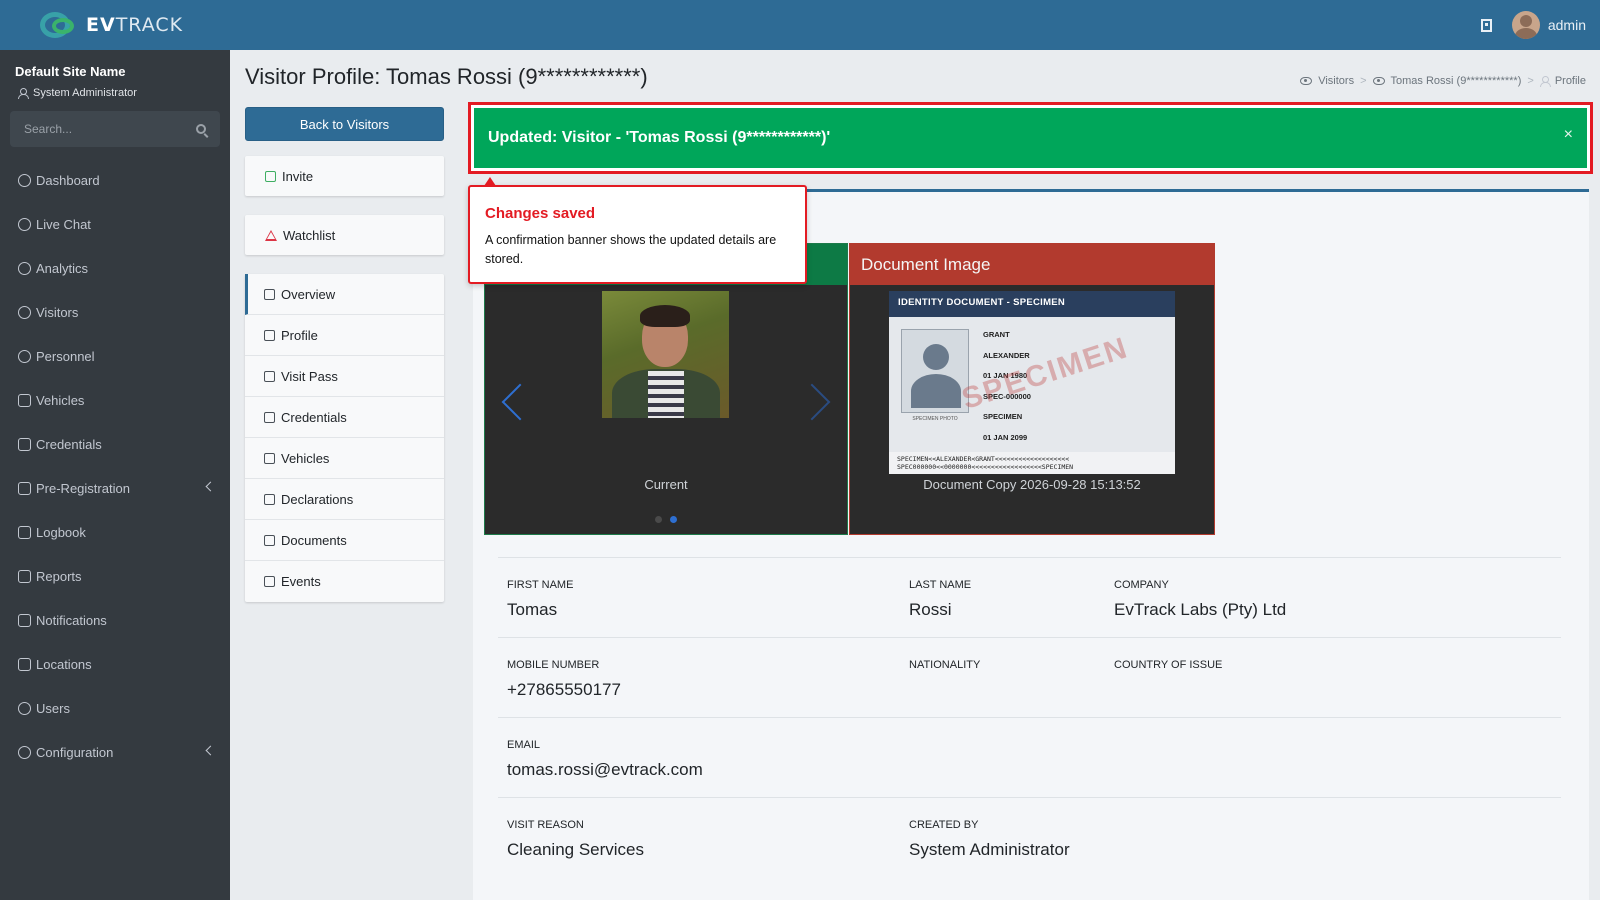 The height and width of the screenshot is (900, 1600). Describe the element at coordinates (520, 402) in the screenshot. I see `carousel-prev-icon` at that location.